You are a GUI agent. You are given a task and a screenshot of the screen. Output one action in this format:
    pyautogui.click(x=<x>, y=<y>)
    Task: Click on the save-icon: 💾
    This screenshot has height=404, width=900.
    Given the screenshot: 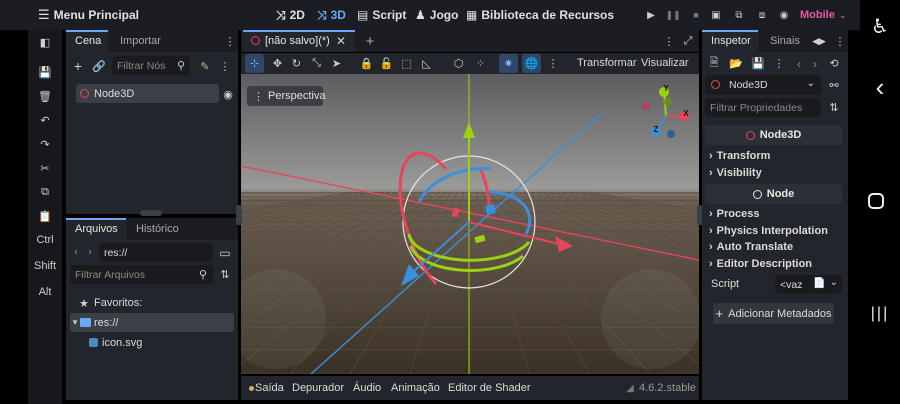 What is the action you would take?
    pyautogui.click(x=45, y=72)
    